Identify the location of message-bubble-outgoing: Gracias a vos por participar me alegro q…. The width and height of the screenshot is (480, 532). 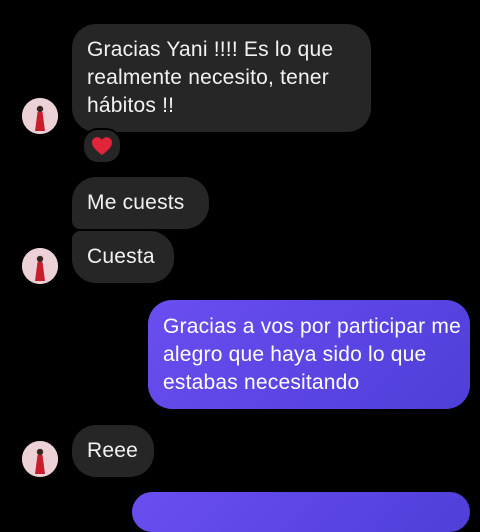
(309, 354).